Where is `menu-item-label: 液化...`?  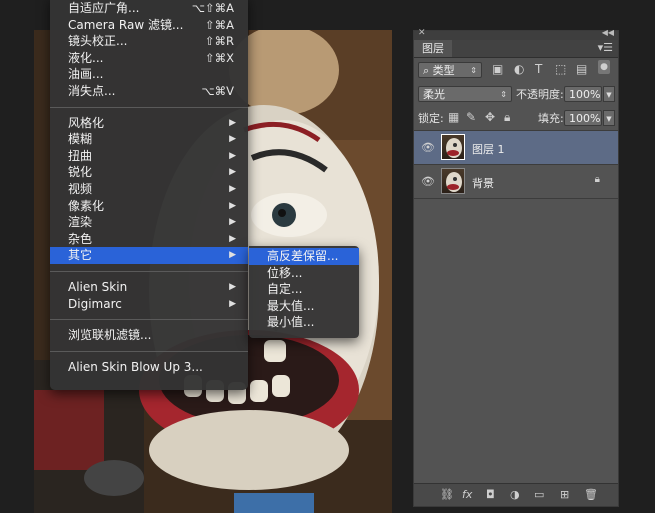
menu-item-label: 液化... is located at coordinates (86, 57).